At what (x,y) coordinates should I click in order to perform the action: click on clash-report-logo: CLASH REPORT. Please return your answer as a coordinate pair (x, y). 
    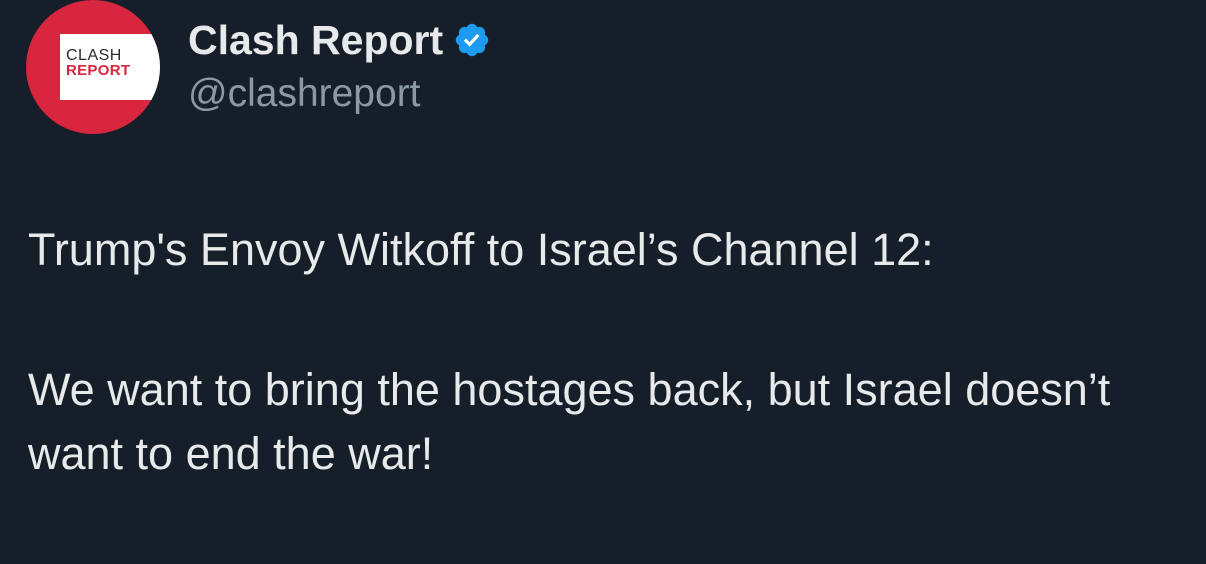
    Looking at the image, I should click on (110, 67).